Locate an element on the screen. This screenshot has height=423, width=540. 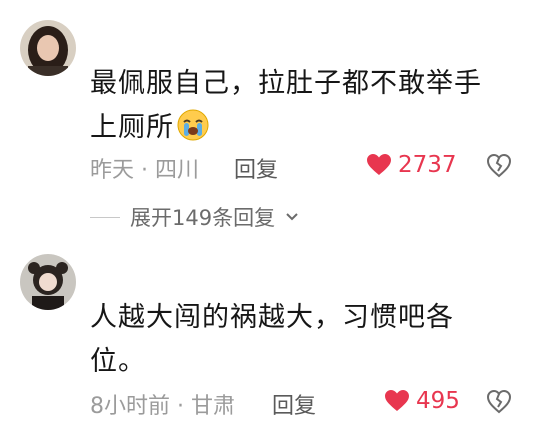
comment-line: 位。 is located at coordinates (118, 361).